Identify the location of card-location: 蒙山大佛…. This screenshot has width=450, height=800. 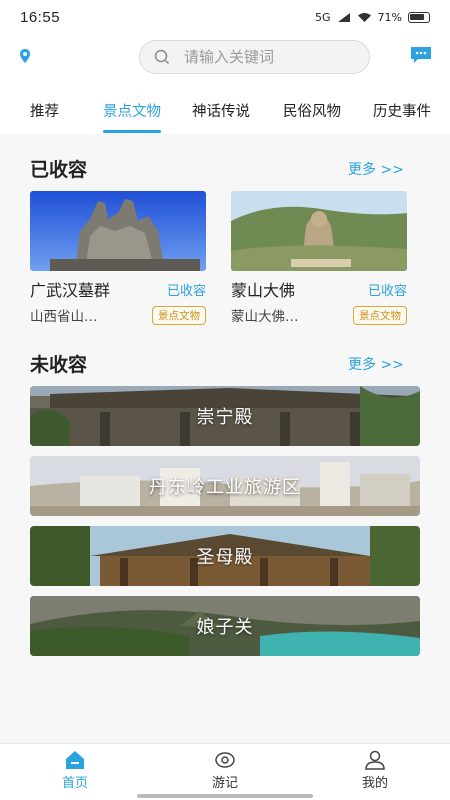
(265, 317).